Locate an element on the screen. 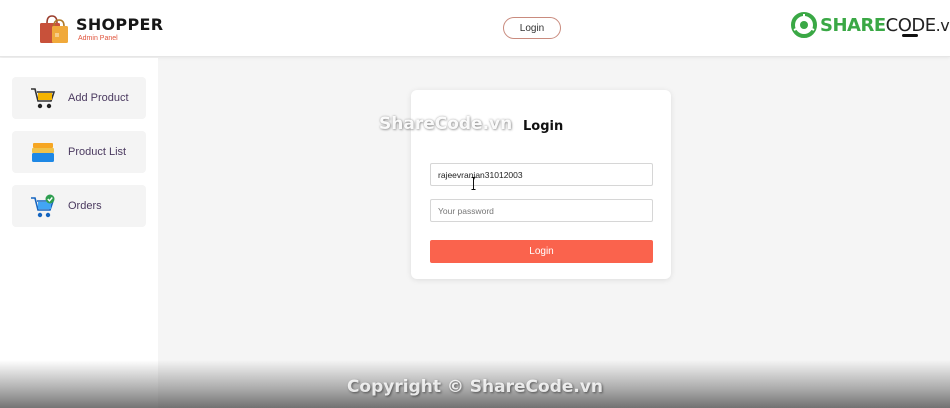 This screenshot has height=408, width=950. username-input is located at coordinates (541, 174).